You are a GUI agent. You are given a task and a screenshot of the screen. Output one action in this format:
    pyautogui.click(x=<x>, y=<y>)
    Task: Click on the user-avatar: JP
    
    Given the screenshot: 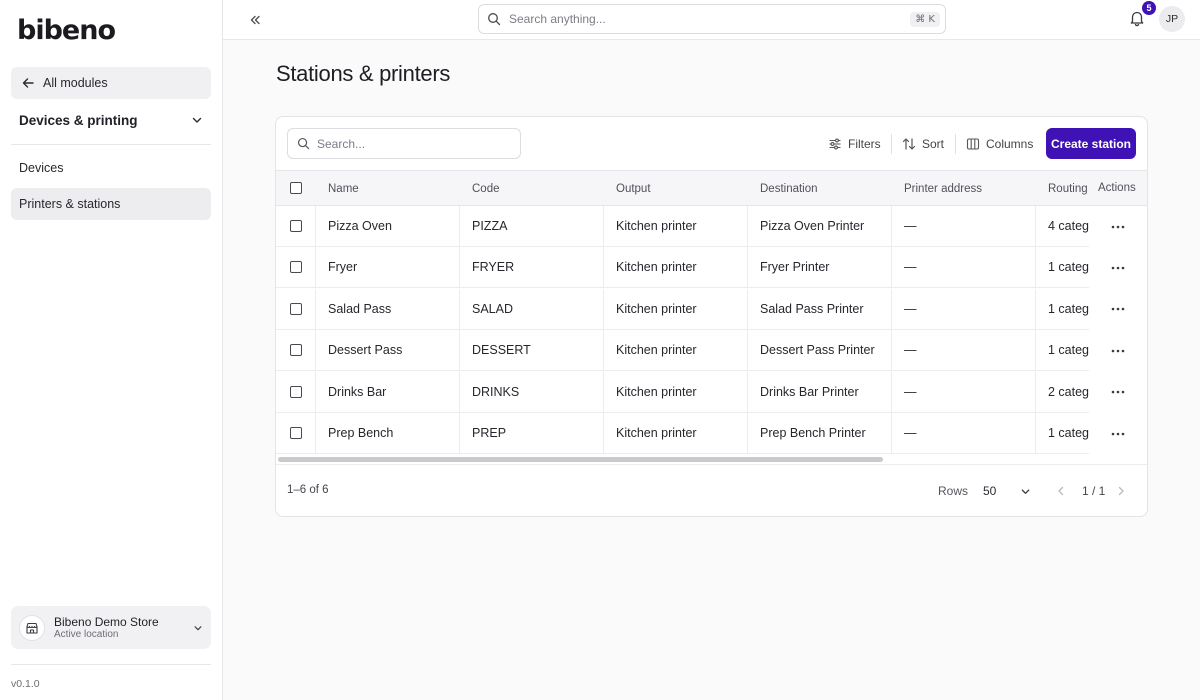 What is the action you would take?
    pyautogui.click(x=1172, y=19)
    